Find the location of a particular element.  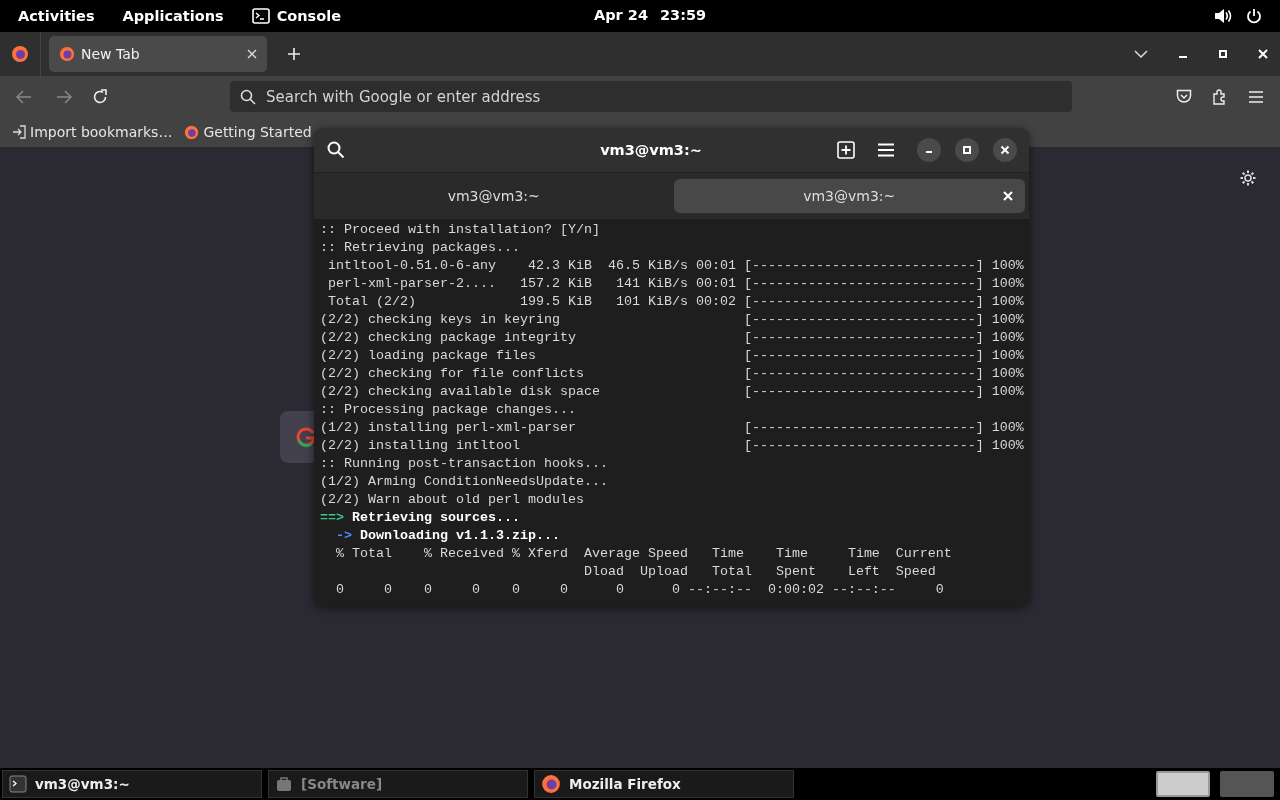

power-icon is located at coordinates (1254, 16).